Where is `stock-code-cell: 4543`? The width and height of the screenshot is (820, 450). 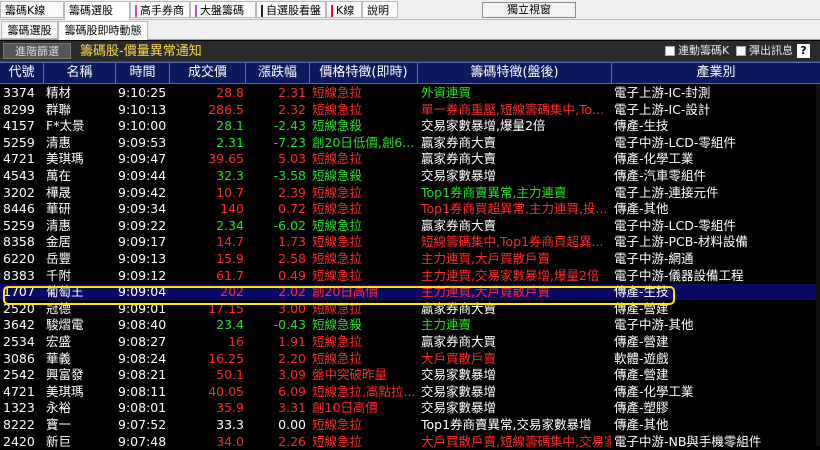
stock-code-cell: 4543 is located at coordinates (19, 175).